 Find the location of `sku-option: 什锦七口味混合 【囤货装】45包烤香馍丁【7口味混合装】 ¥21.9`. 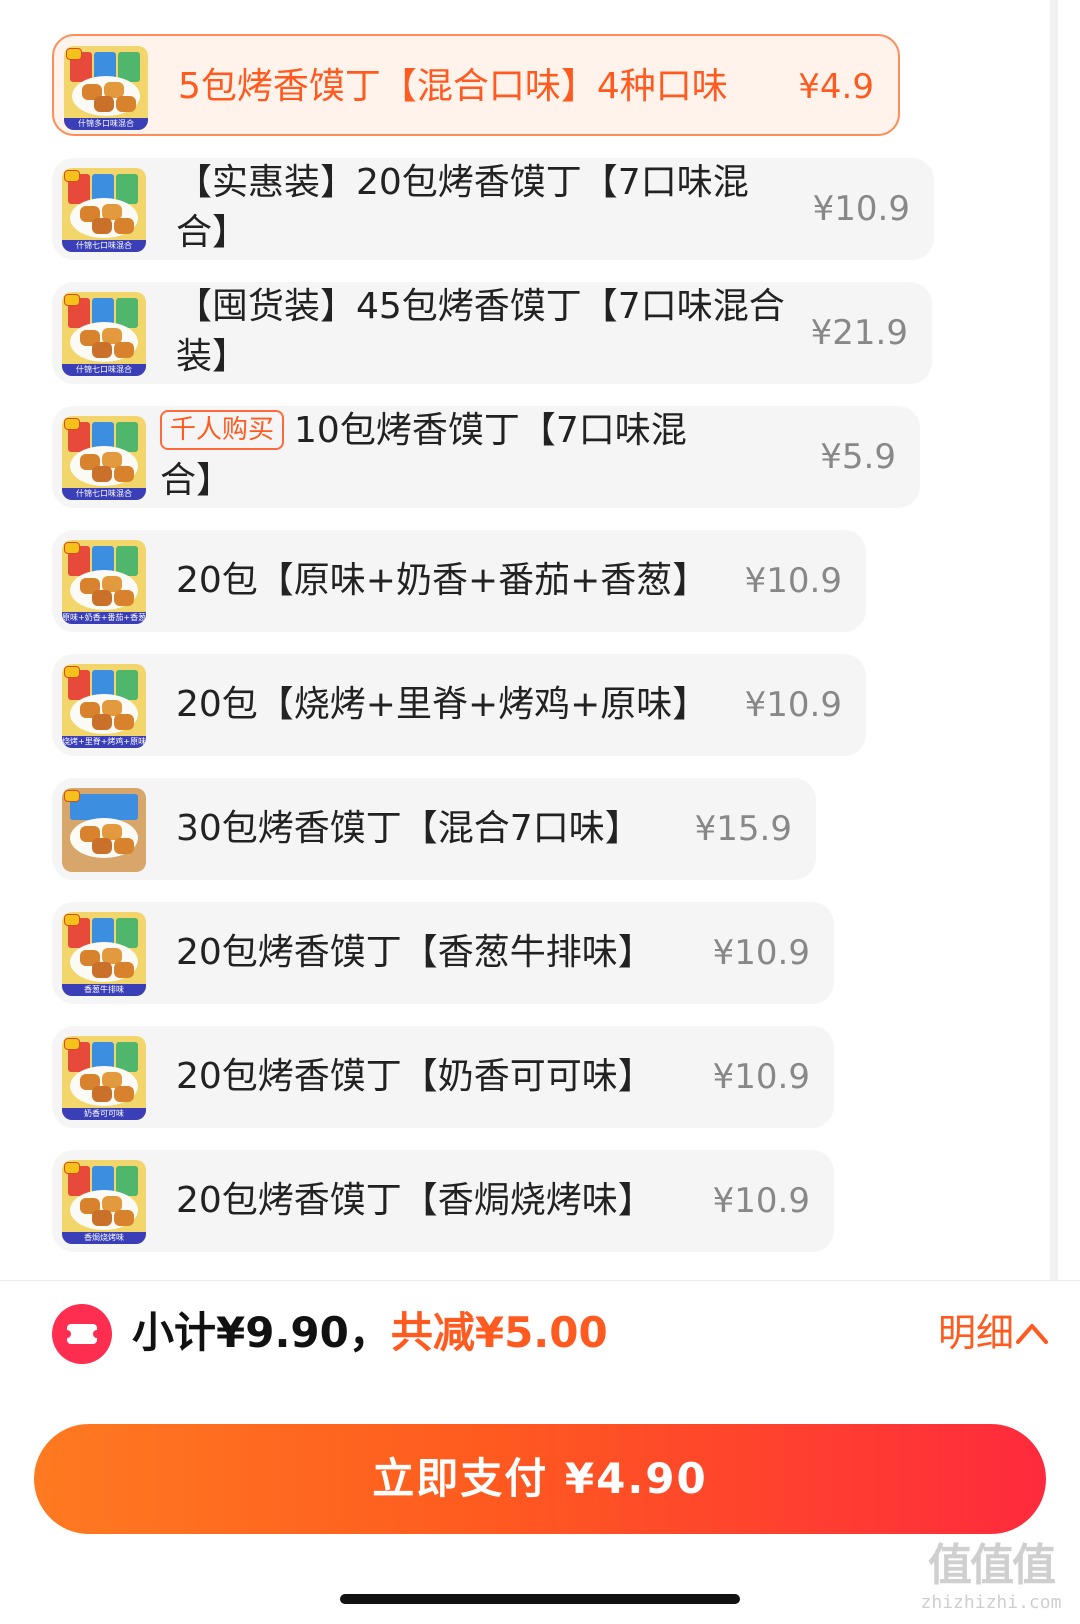

sku-option: 什锦七口味混合 【囤货装】45包烤香馍丁【7口味混合装】 ¥21.9 is located at coordinates (492, 333).